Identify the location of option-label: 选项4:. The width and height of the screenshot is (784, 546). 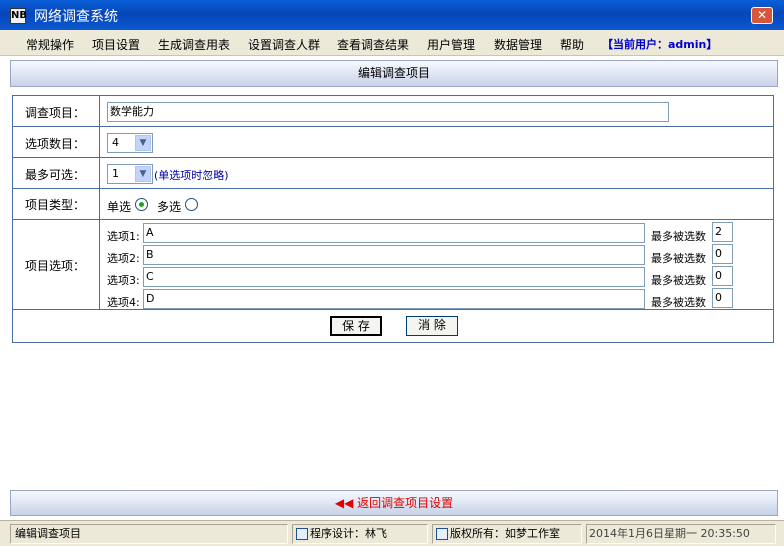
(123, 302).